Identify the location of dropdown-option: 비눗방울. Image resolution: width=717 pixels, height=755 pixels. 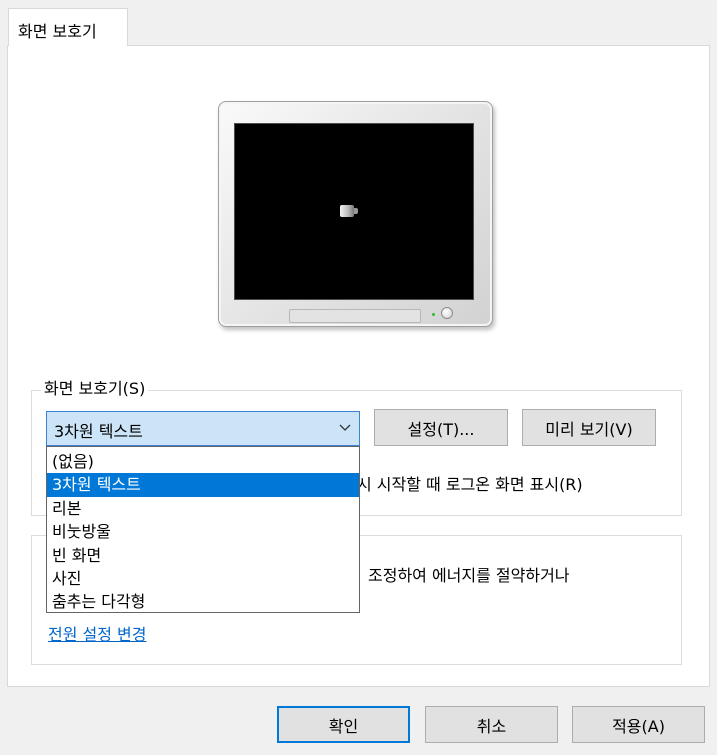
(203, 531).